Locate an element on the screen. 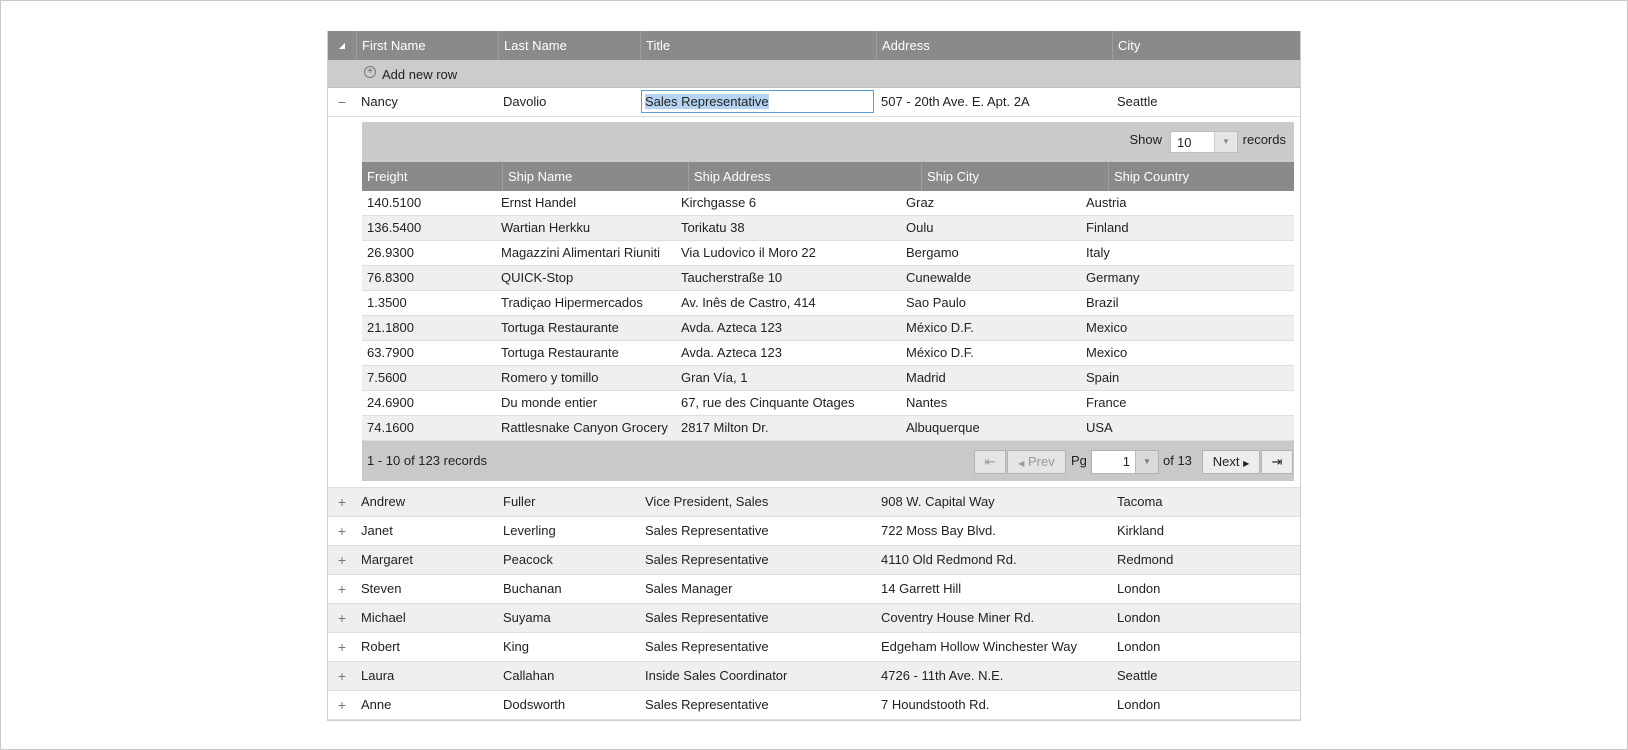 The height and width of the screenshot is (750, 1628). last-page-icon: ⇥ is located at coordinates (1277, 462).